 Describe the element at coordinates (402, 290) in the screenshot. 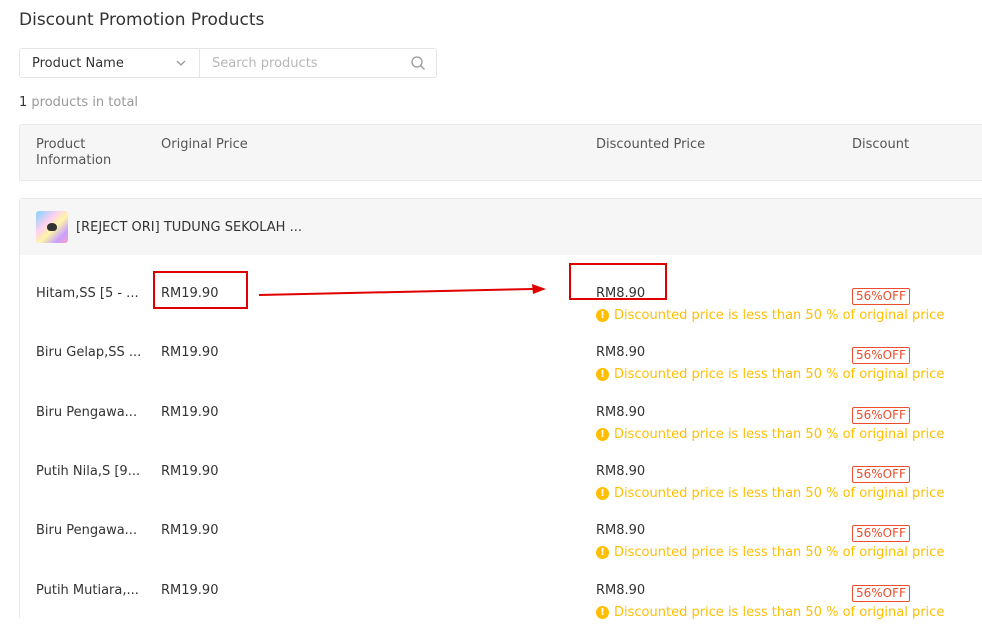

I see `annotation-arrow` at that location.